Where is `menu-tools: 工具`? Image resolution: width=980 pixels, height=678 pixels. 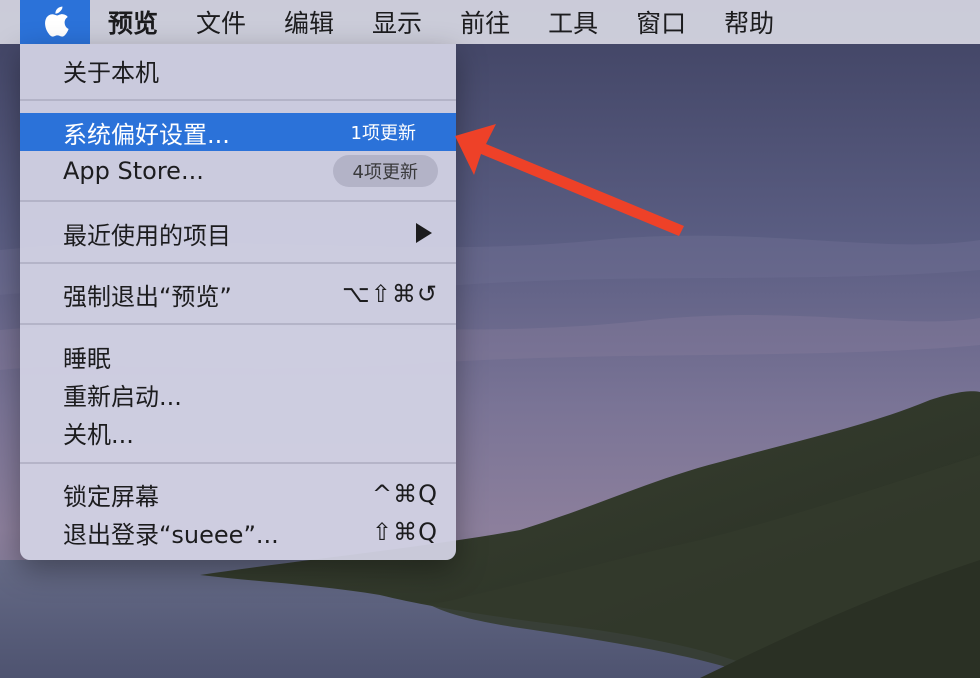 menu-tools: 工具 is located at coordinates (573, 22).